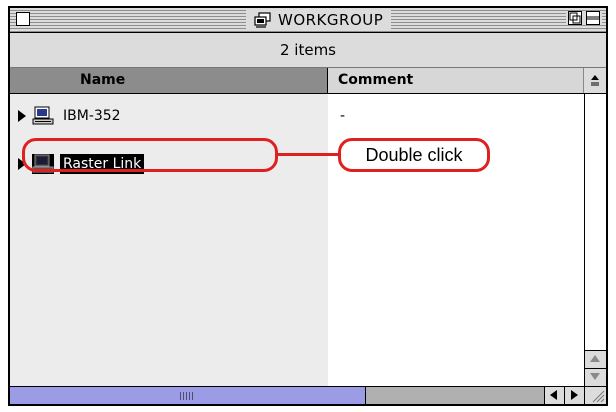  Describe the element at coordinates (574, 395) in the screenshot. I see `scroll-right-arrow-icon` at that location.